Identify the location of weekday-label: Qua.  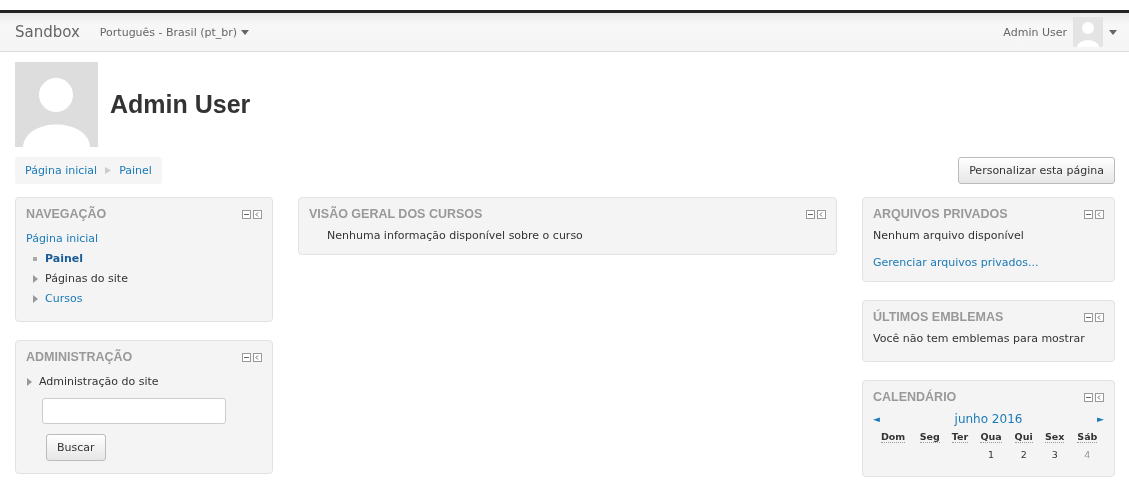
(991, 437).